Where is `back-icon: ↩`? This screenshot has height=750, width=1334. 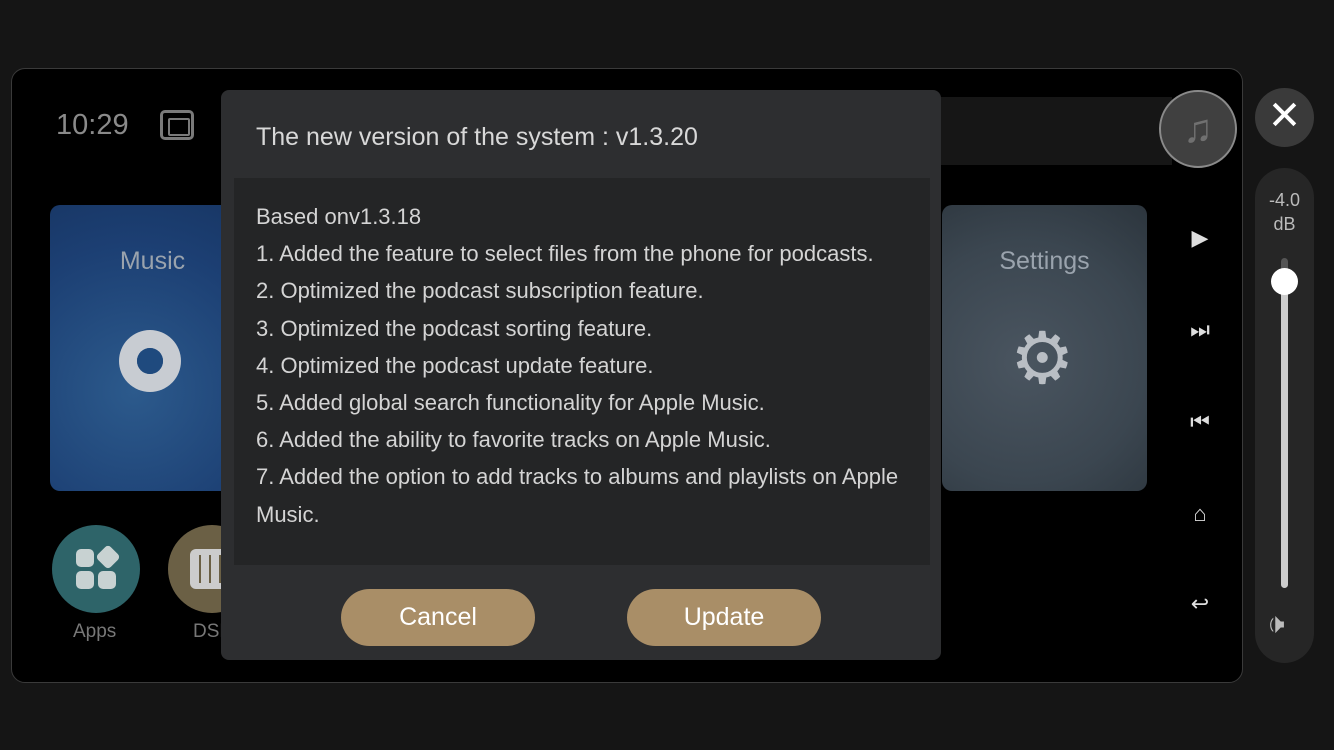 back-icon: ↩ is located at coordinates (1200, 604).